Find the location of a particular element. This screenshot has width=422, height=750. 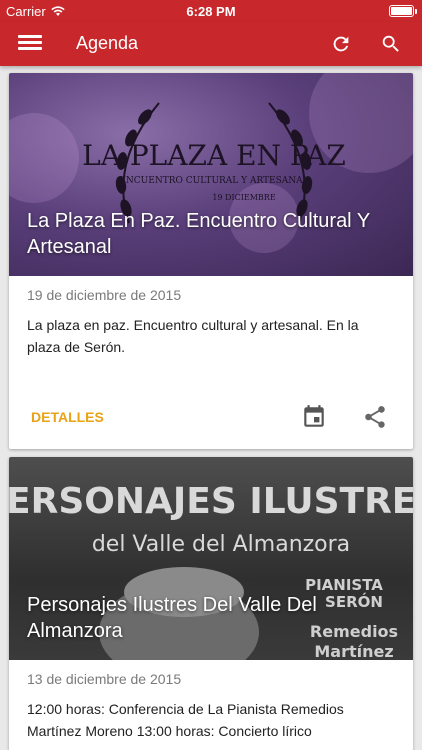

details-button: DETALLES is located at coordinates (67, 417).